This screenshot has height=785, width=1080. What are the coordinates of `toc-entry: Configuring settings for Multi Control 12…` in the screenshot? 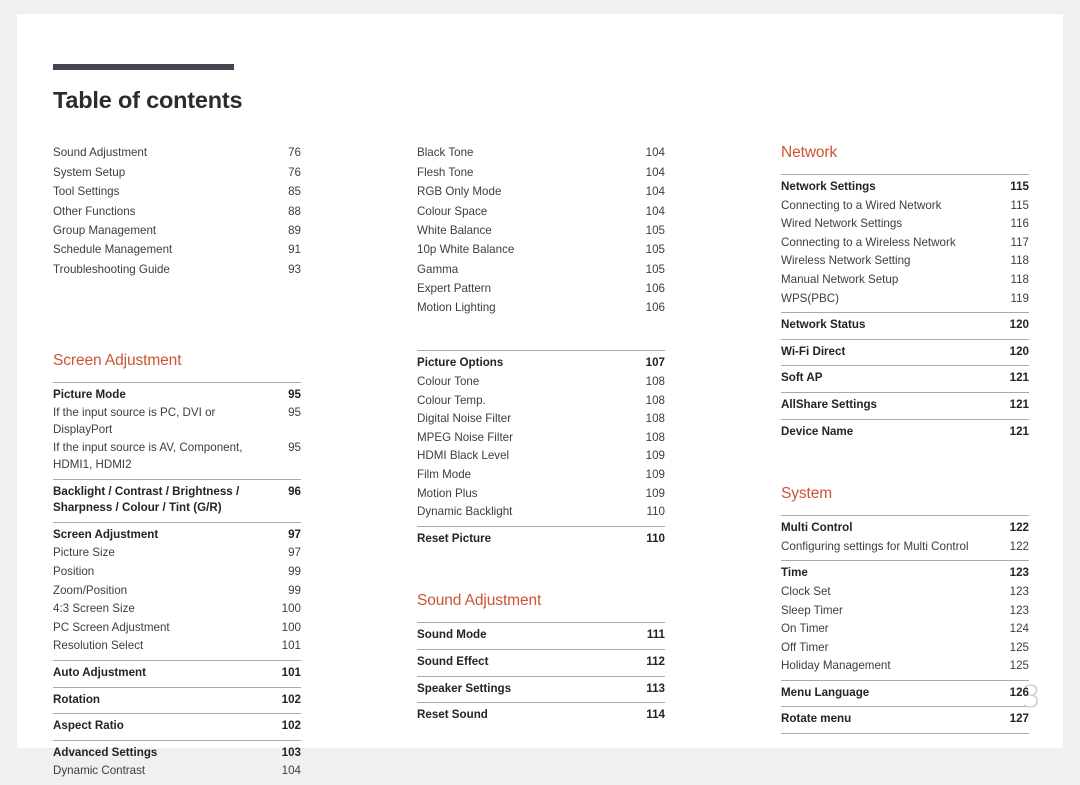 It's located at (905, 547).